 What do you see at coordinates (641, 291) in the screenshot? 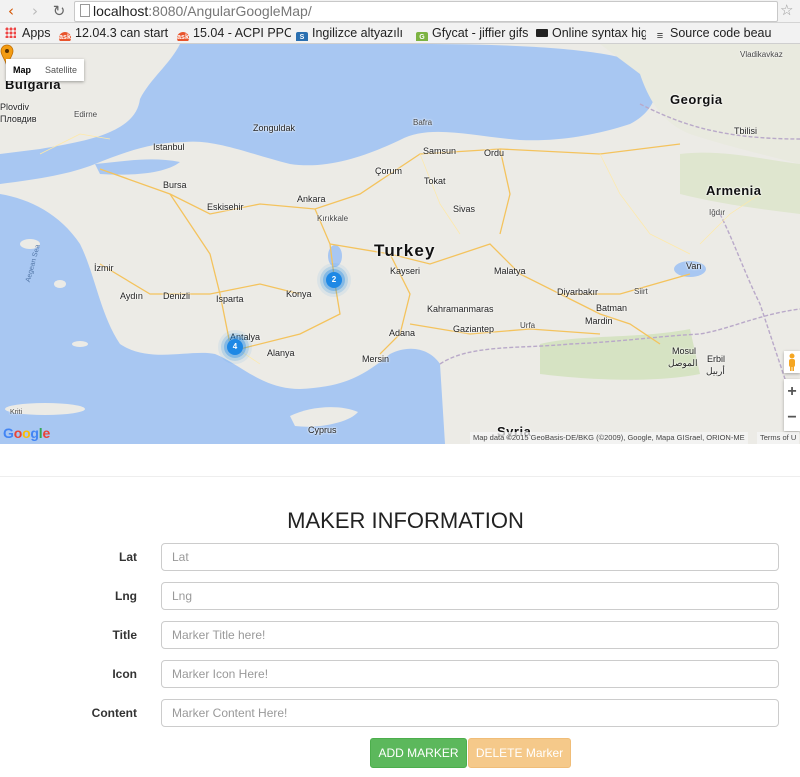
I see `label-siirt: Siirt` at bounding box center [641, 291].